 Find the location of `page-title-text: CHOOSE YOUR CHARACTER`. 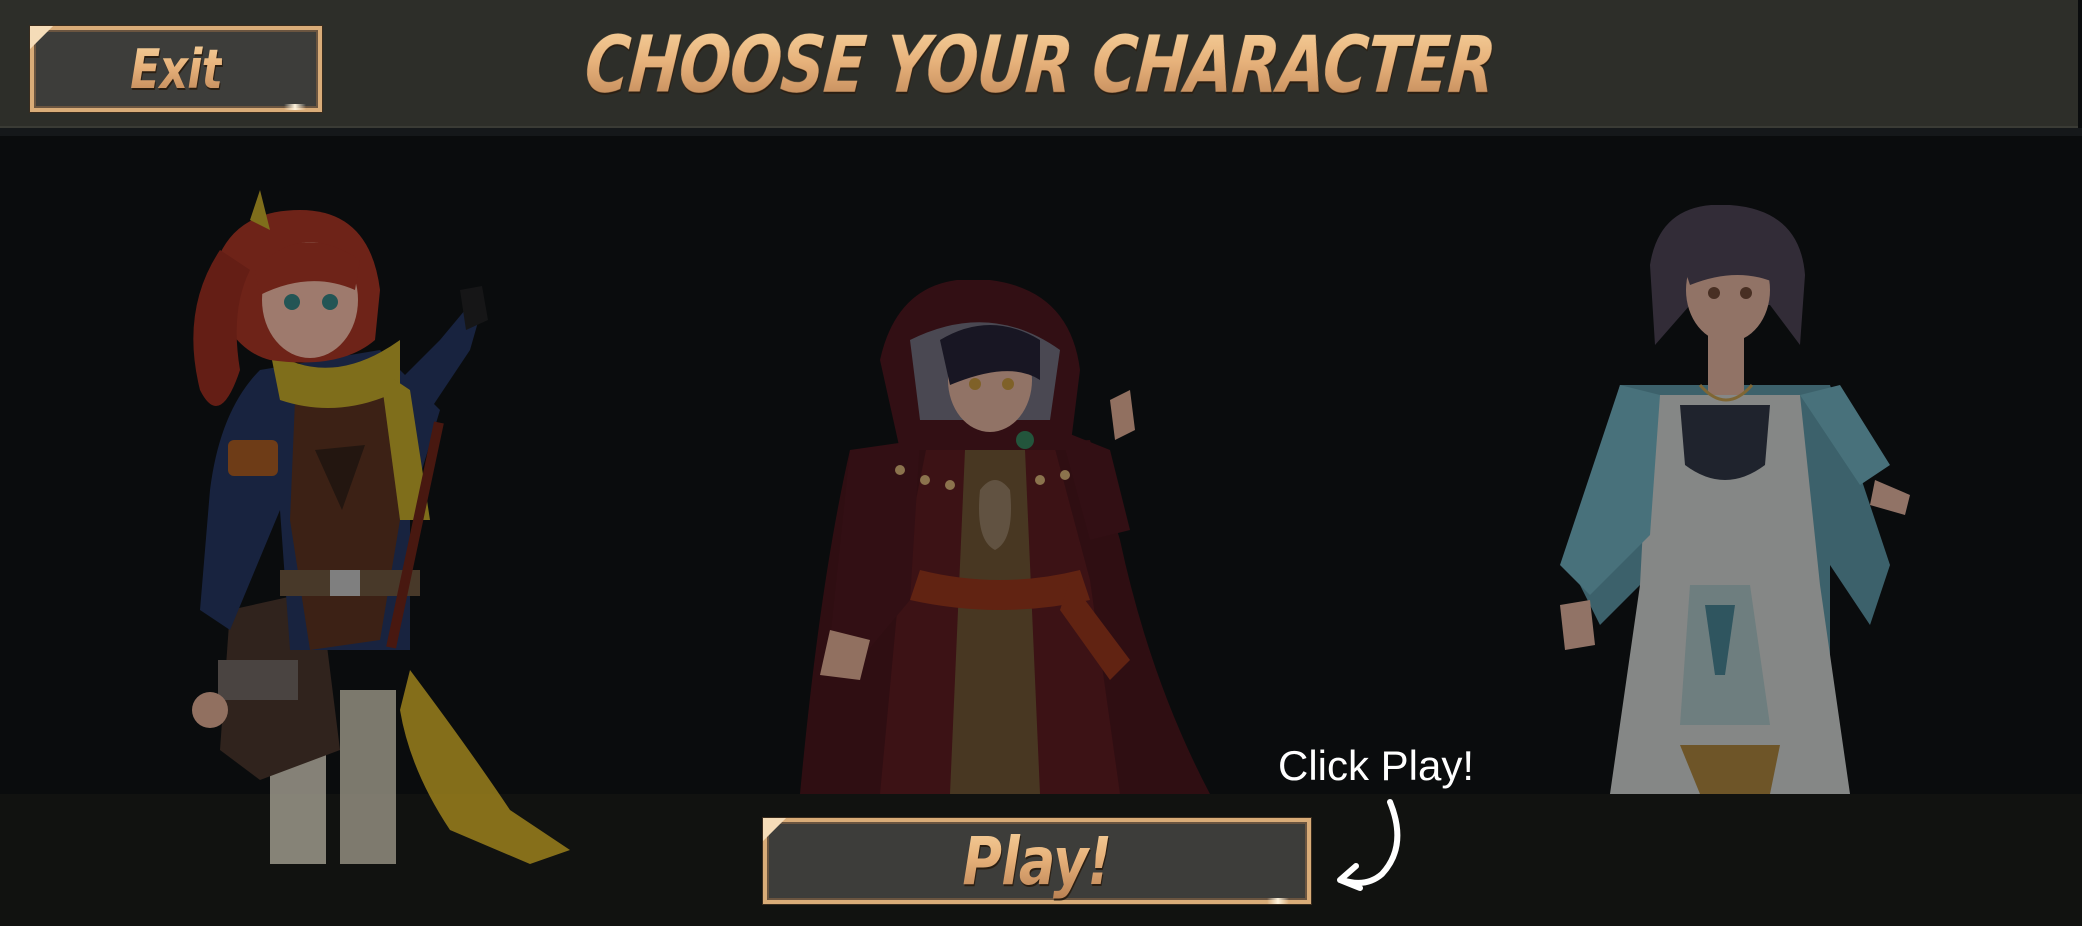

page-title-text: CHOOSE YOUR CHARACTER is located at coordinates (1040, 66).